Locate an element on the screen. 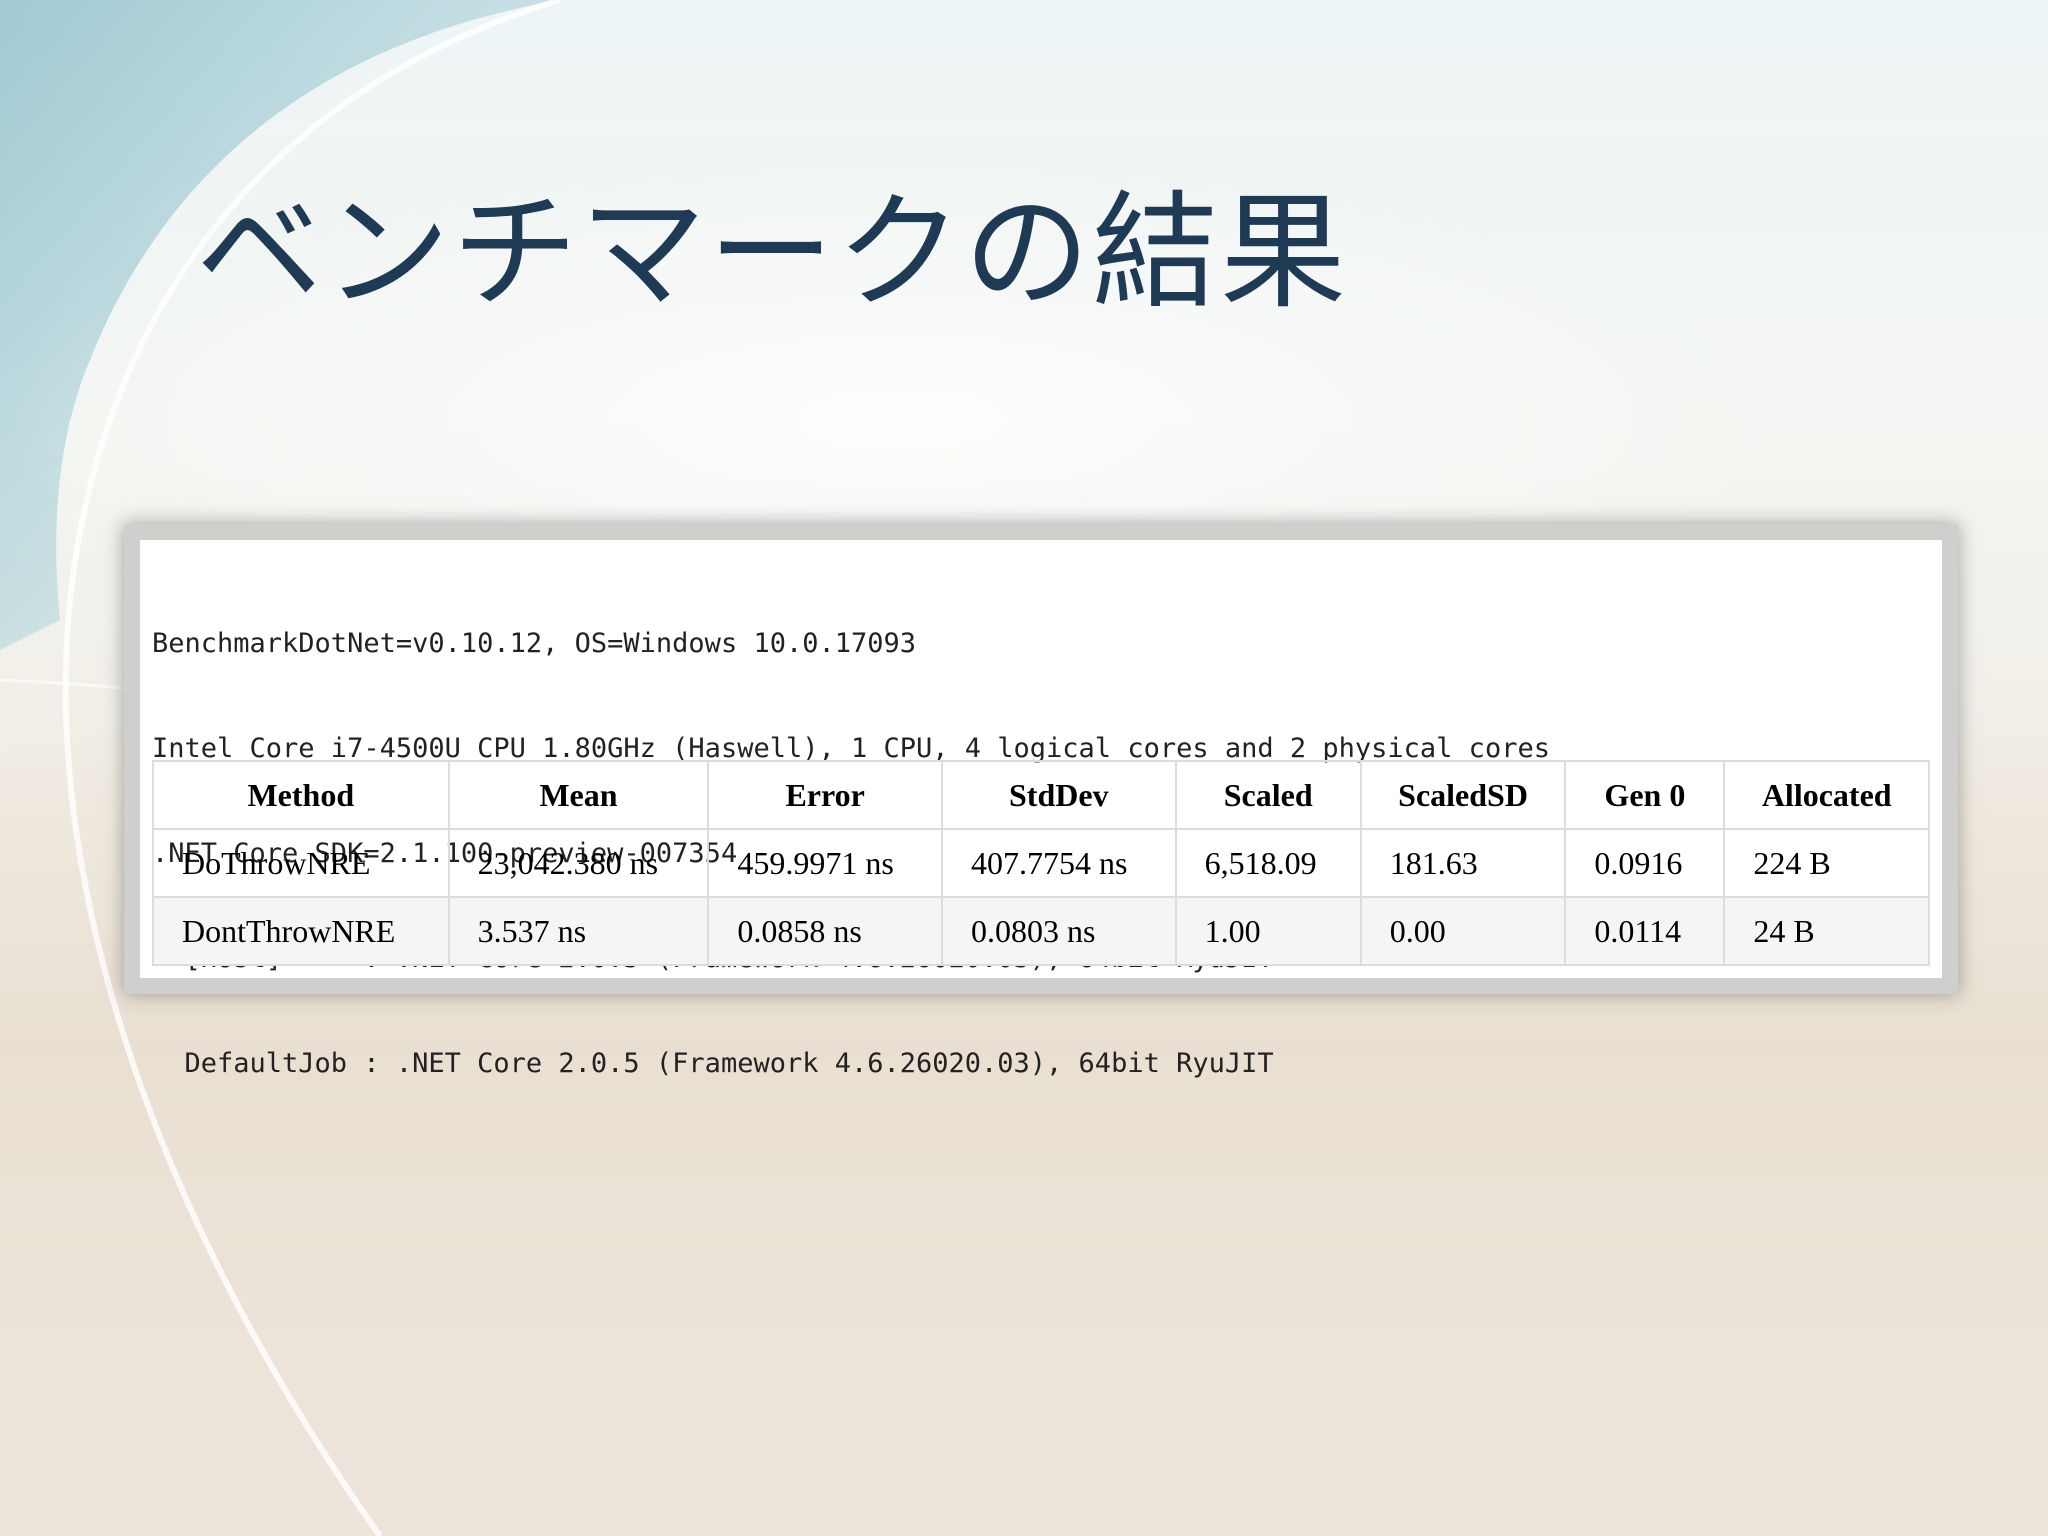  cell-scaledsd: 181.63 is located at coordinates (1463, 863).